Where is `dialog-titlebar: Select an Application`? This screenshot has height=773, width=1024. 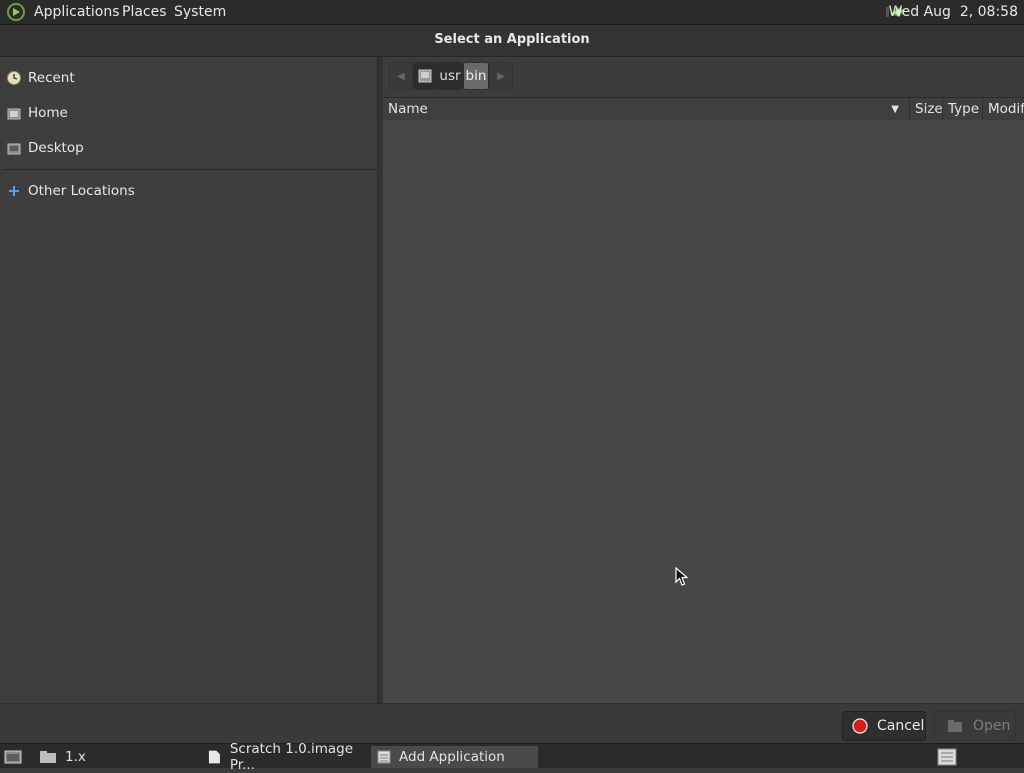
dialog-titlebar: Select an Application is located at coordinates (512, 41).